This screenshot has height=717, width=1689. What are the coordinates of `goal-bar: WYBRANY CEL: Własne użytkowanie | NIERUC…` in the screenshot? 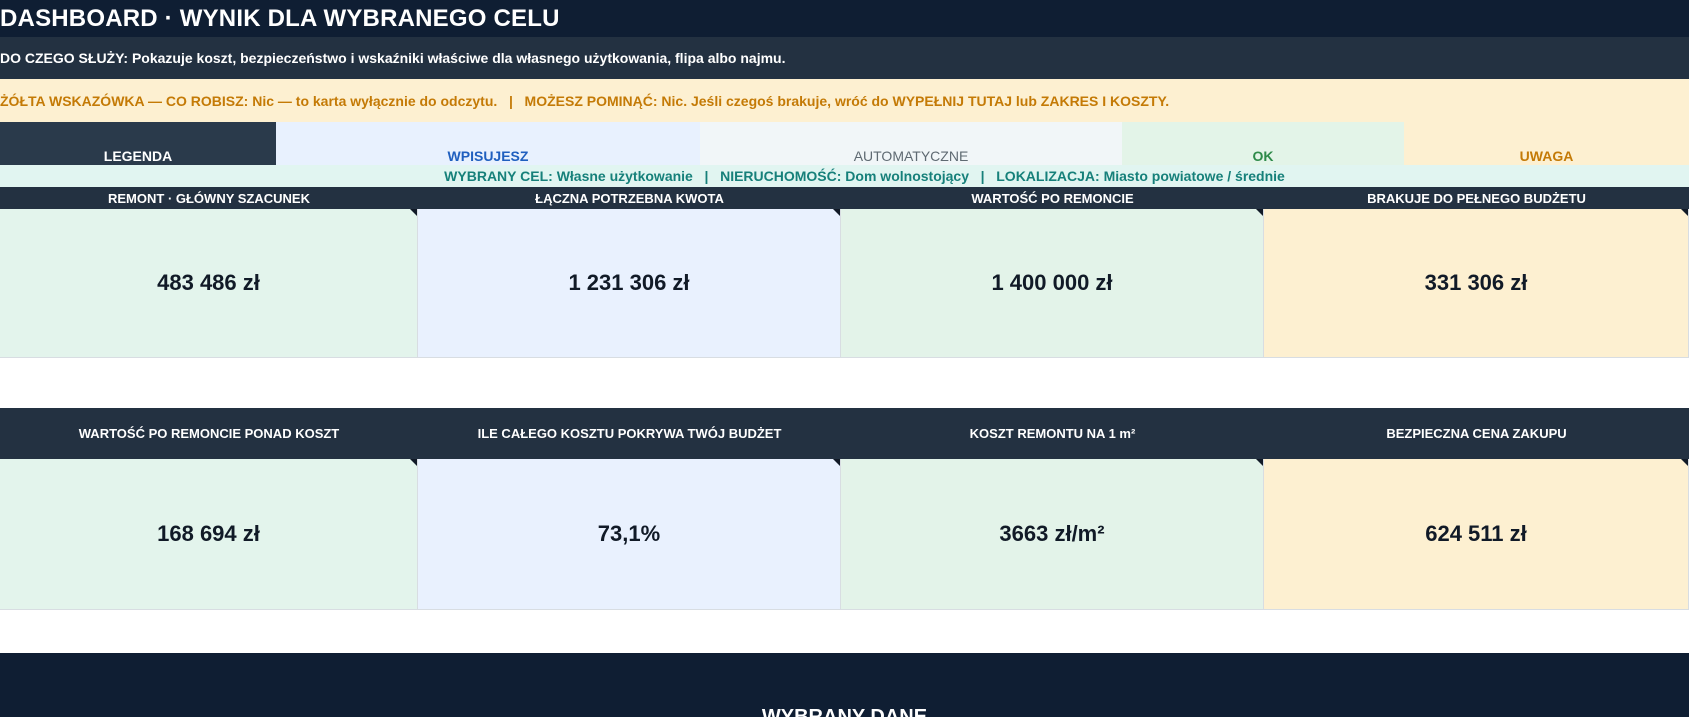 It's located at (844, 176).